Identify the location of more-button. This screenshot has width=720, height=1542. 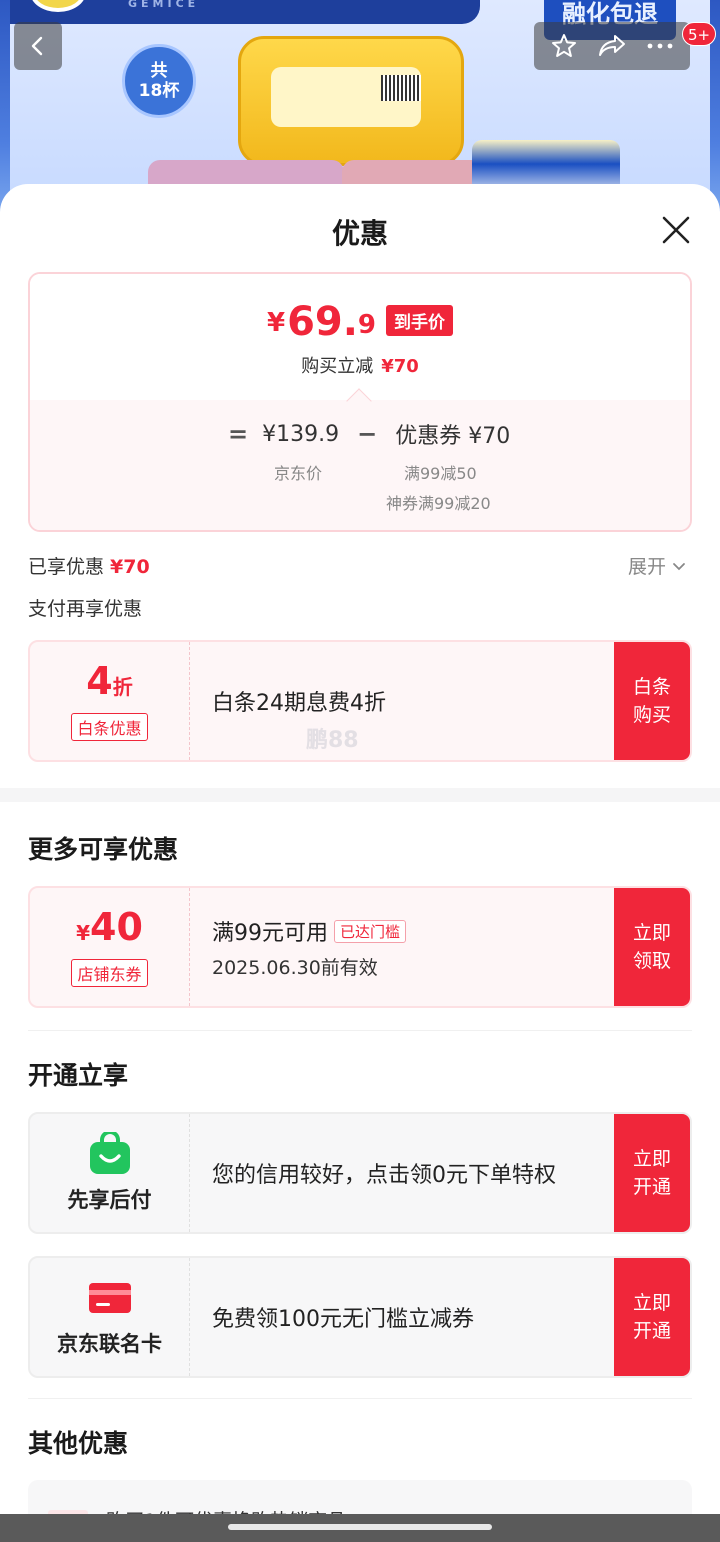
(660, 46).